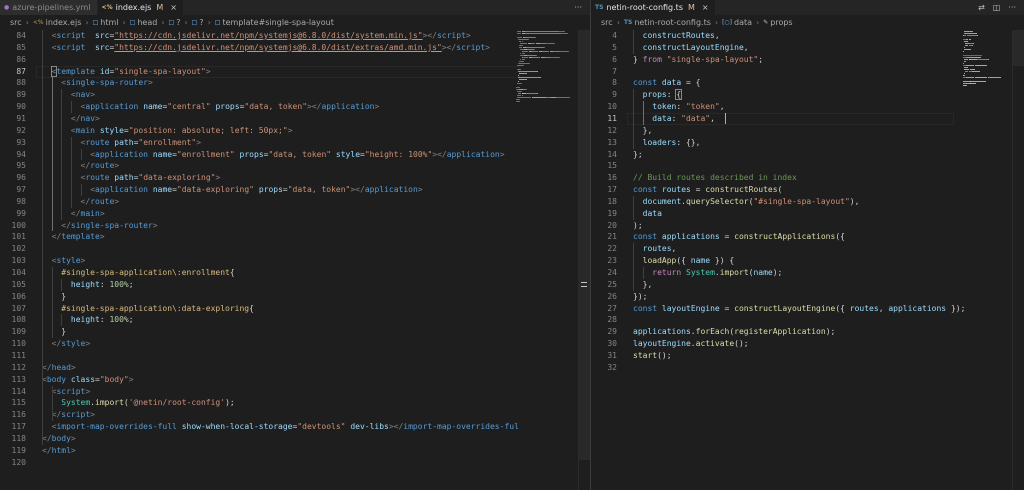 Image resolution: width=1024 pixels, height=490 pixels. Describe the element at coordinates (614, 71) in the screenshot. I see `line-number: 7` at that location.